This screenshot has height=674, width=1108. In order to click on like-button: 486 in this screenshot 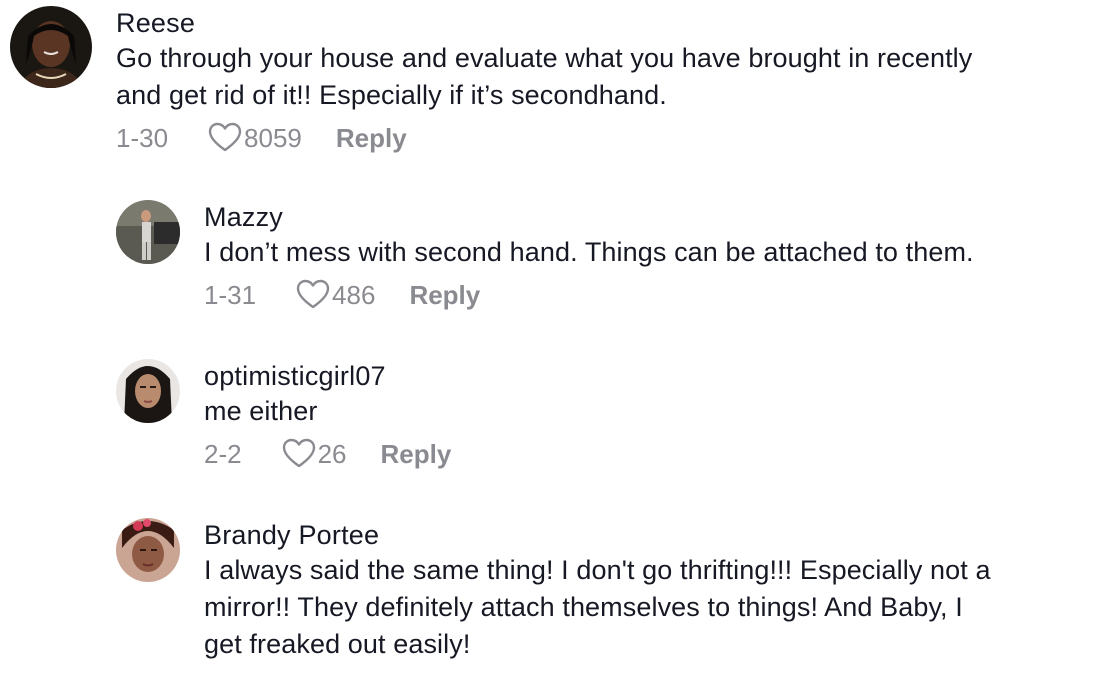, I will do `click(335, 295)`.